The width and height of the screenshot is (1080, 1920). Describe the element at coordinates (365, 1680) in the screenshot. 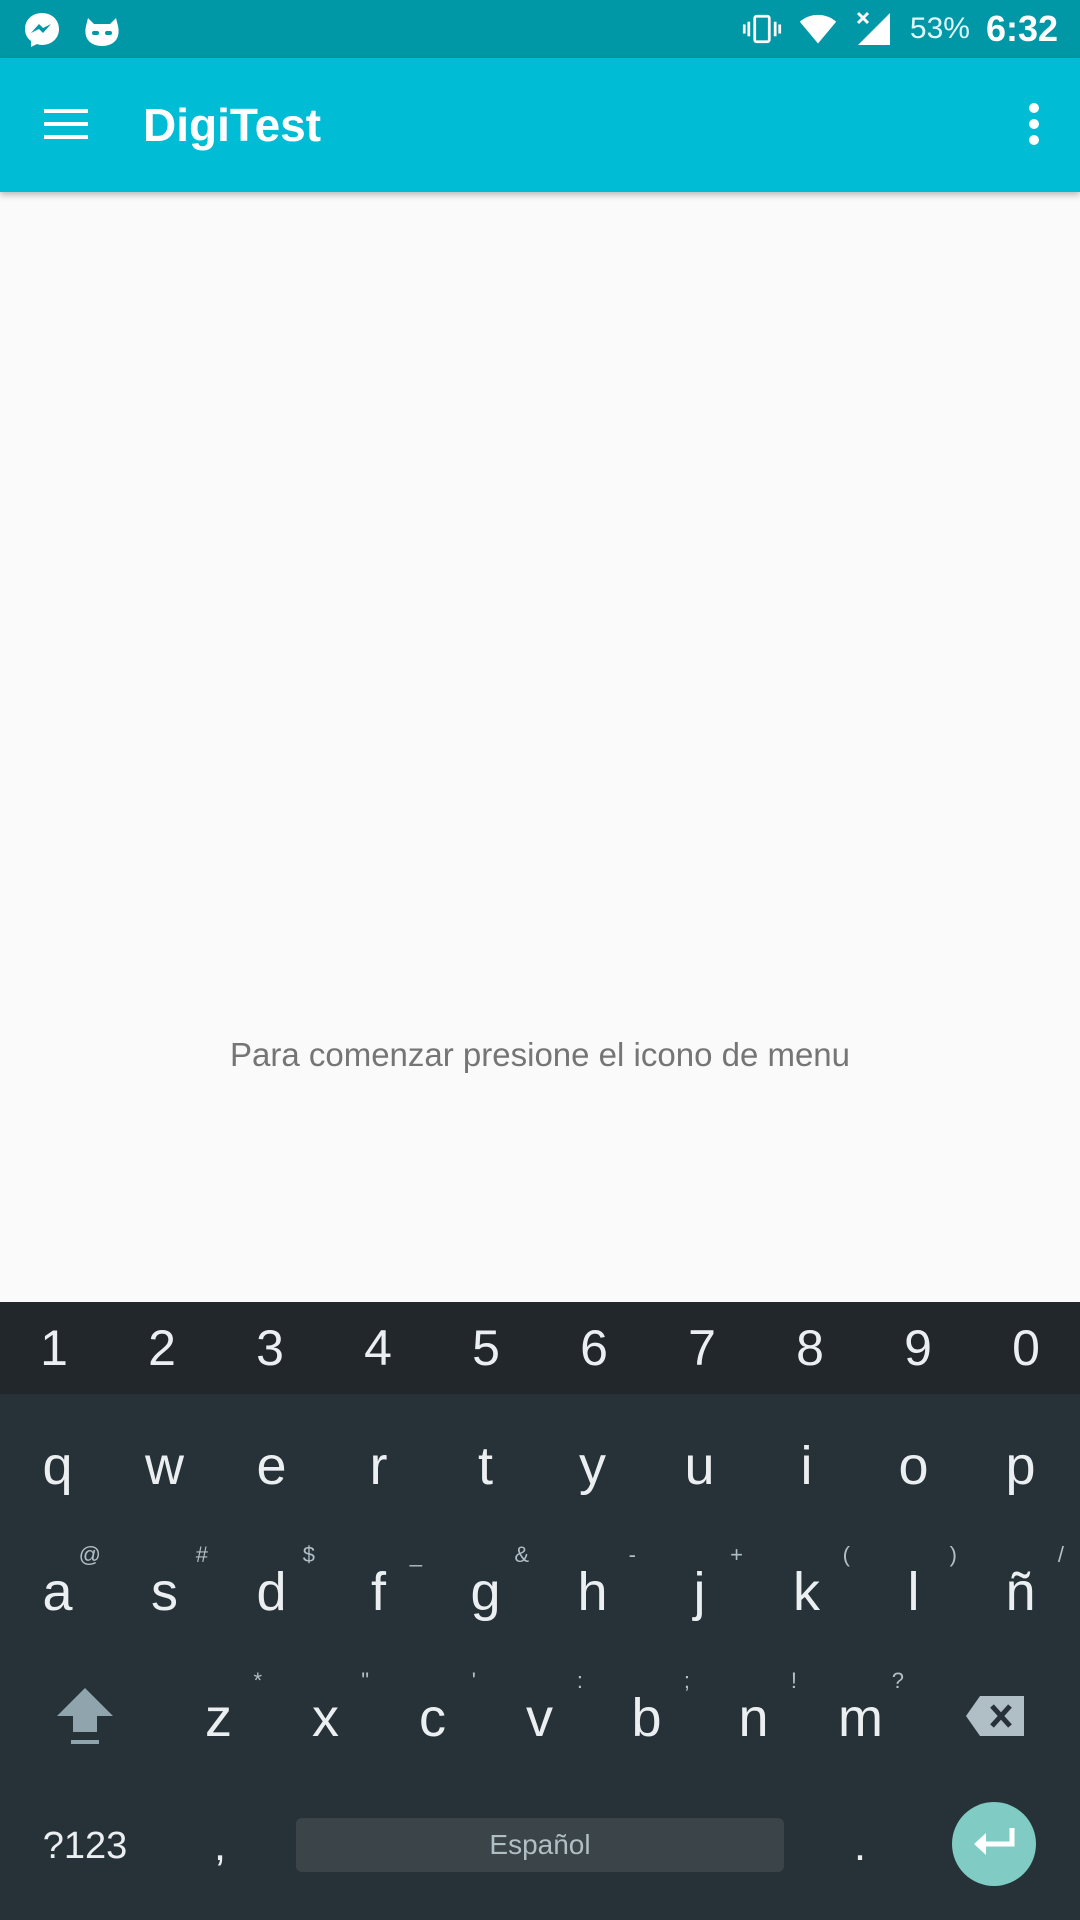

I see `key-hint: "` at that location.